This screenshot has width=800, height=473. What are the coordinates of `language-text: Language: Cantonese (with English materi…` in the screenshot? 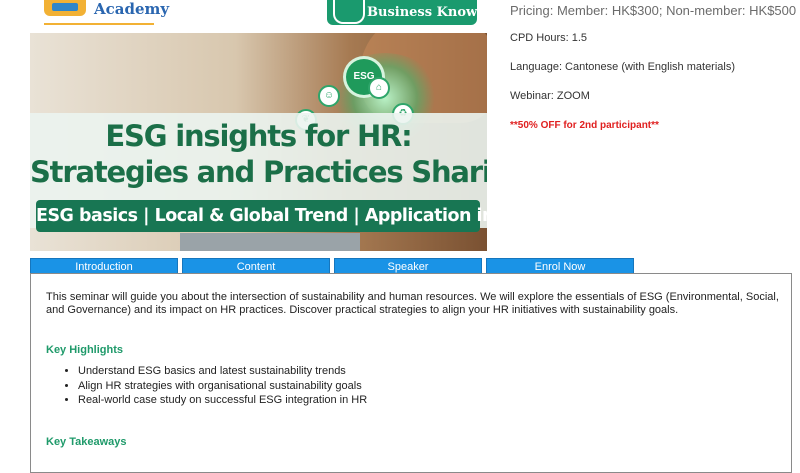 It's located at (623, 67).